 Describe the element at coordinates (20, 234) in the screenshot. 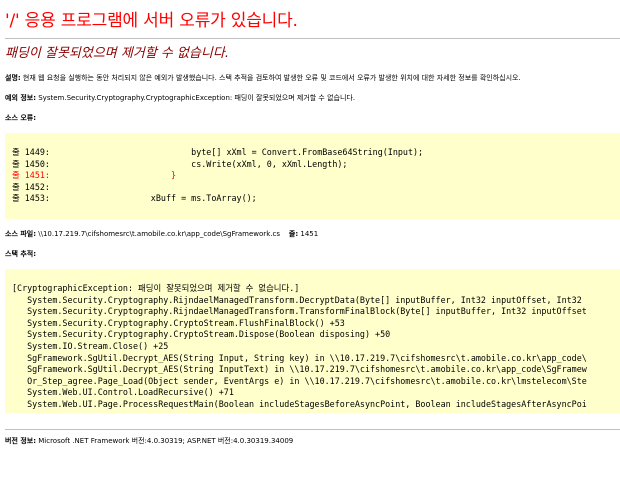

I see `source-file-label: 소스 파일:` at that location.